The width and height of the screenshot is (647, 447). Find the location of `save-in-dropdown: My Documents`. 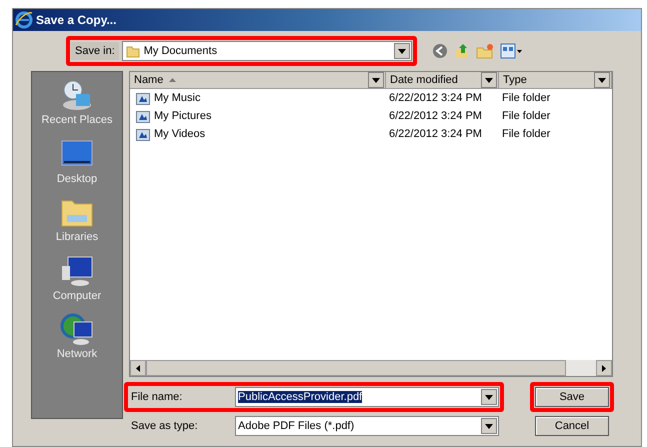

save-in-dropdown: My Documents is located at coordinates (267, 51).